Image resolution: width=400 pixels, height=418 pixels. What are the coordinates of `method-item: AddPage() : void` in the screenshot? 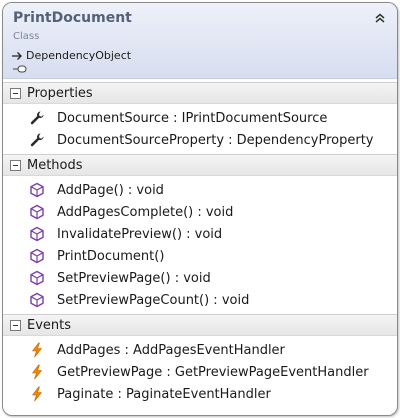 It's located at (96, 190).